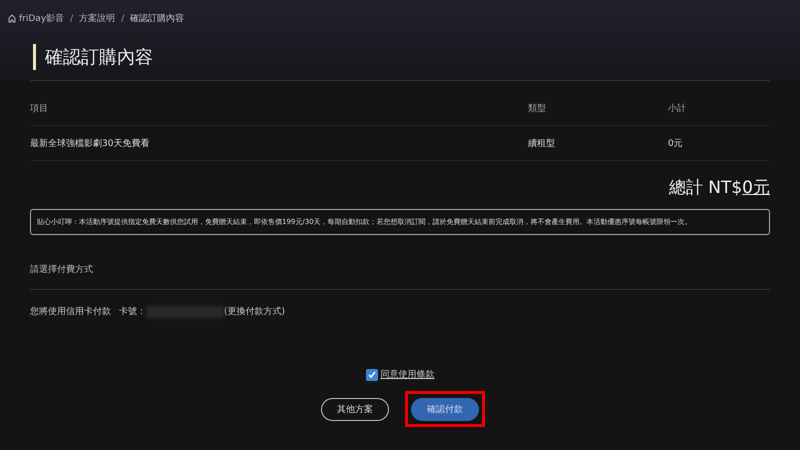  I want to click on table-cell-text: 0元, so click(676, 144).